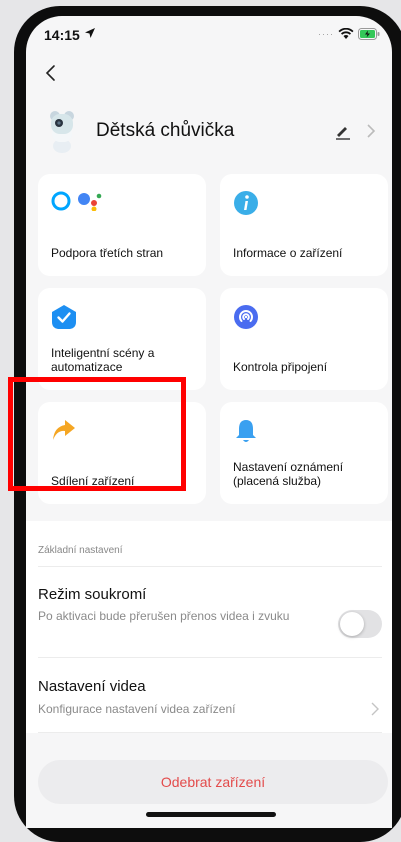 This screenshot has width=401, height=842. What do you see at coordinates (343, 131) in the screenshot?
I see `edit-icon` at bounding box center [343, 131].